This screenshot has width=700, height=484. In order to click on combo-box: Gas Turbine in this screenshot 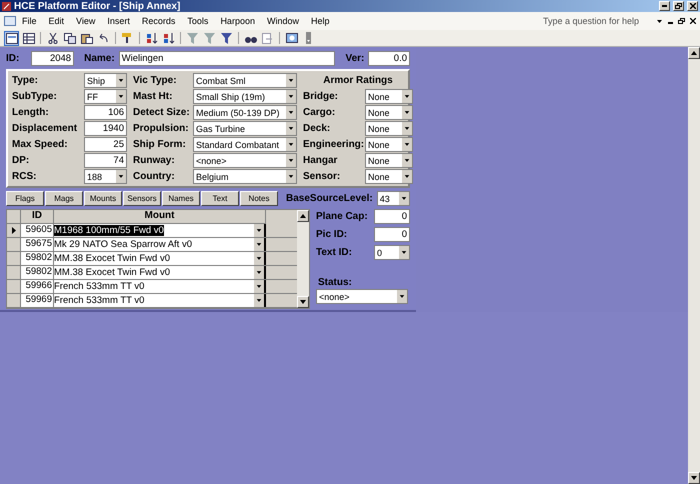, I will do `click(245, 128)`.